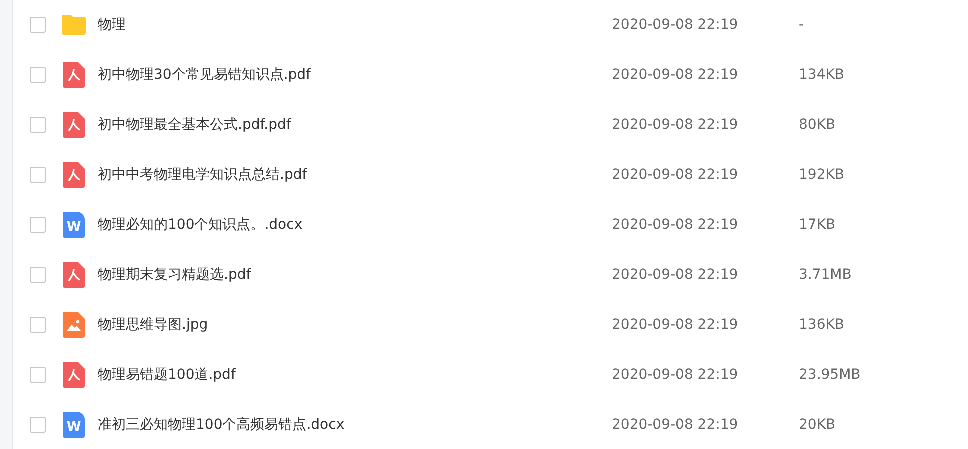 The width and height of the screenshot is (968, 449). Describe the element at coordinates (355, 325) in the screenshot. I see `file-name: 物理思维导图.jpg` at that location.